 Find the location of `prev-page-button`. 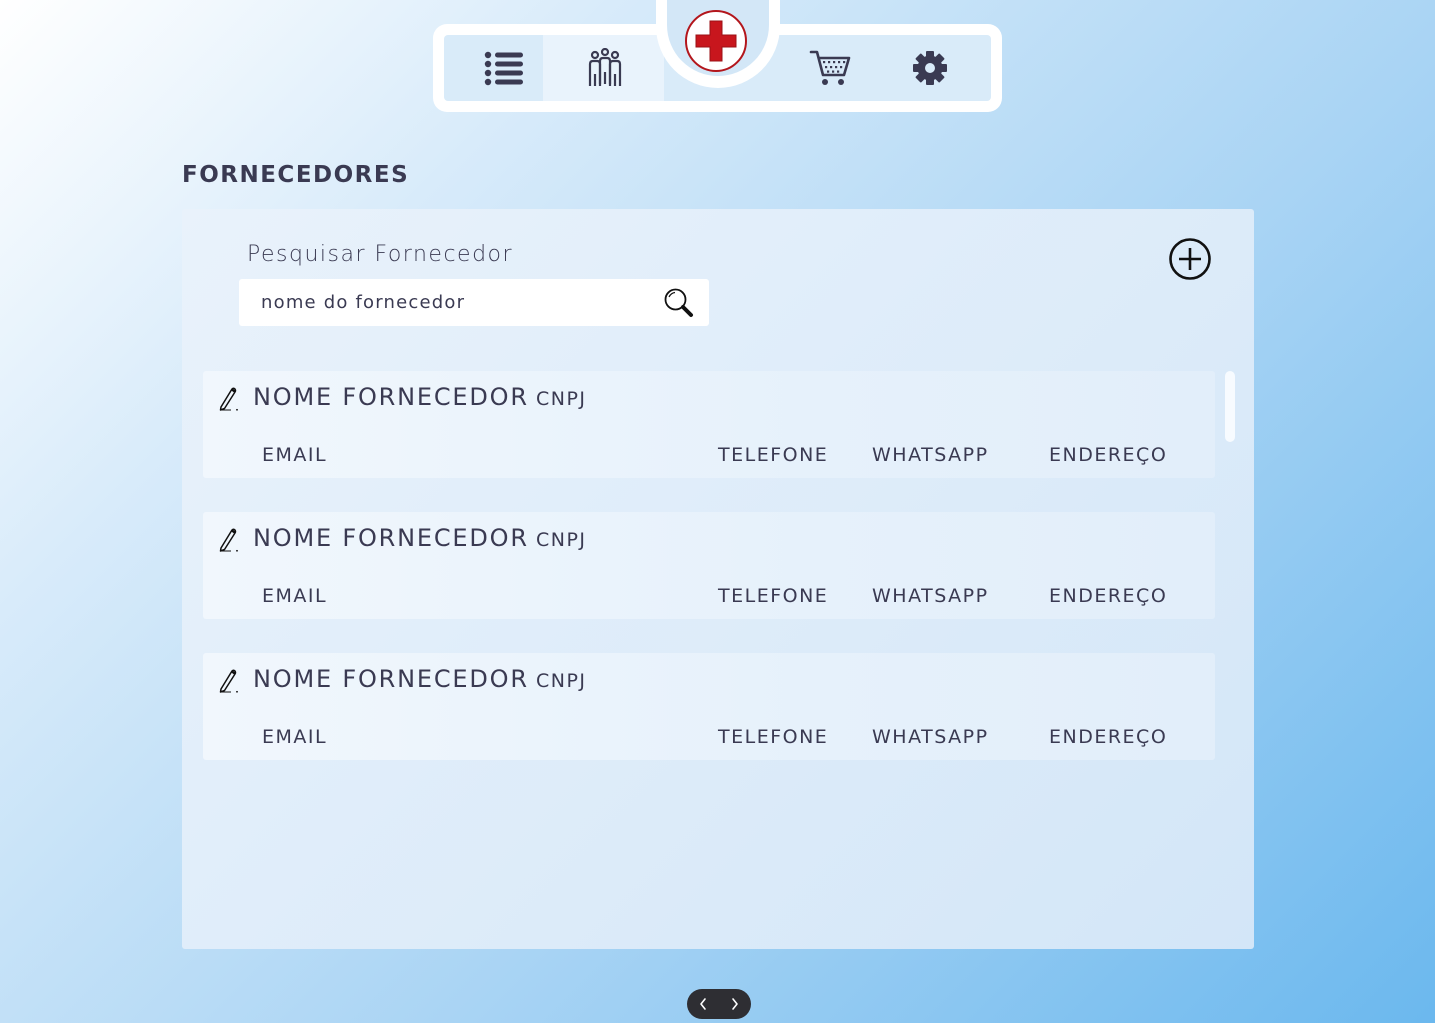

prev-page-button is located at coordinates (703, 1004).